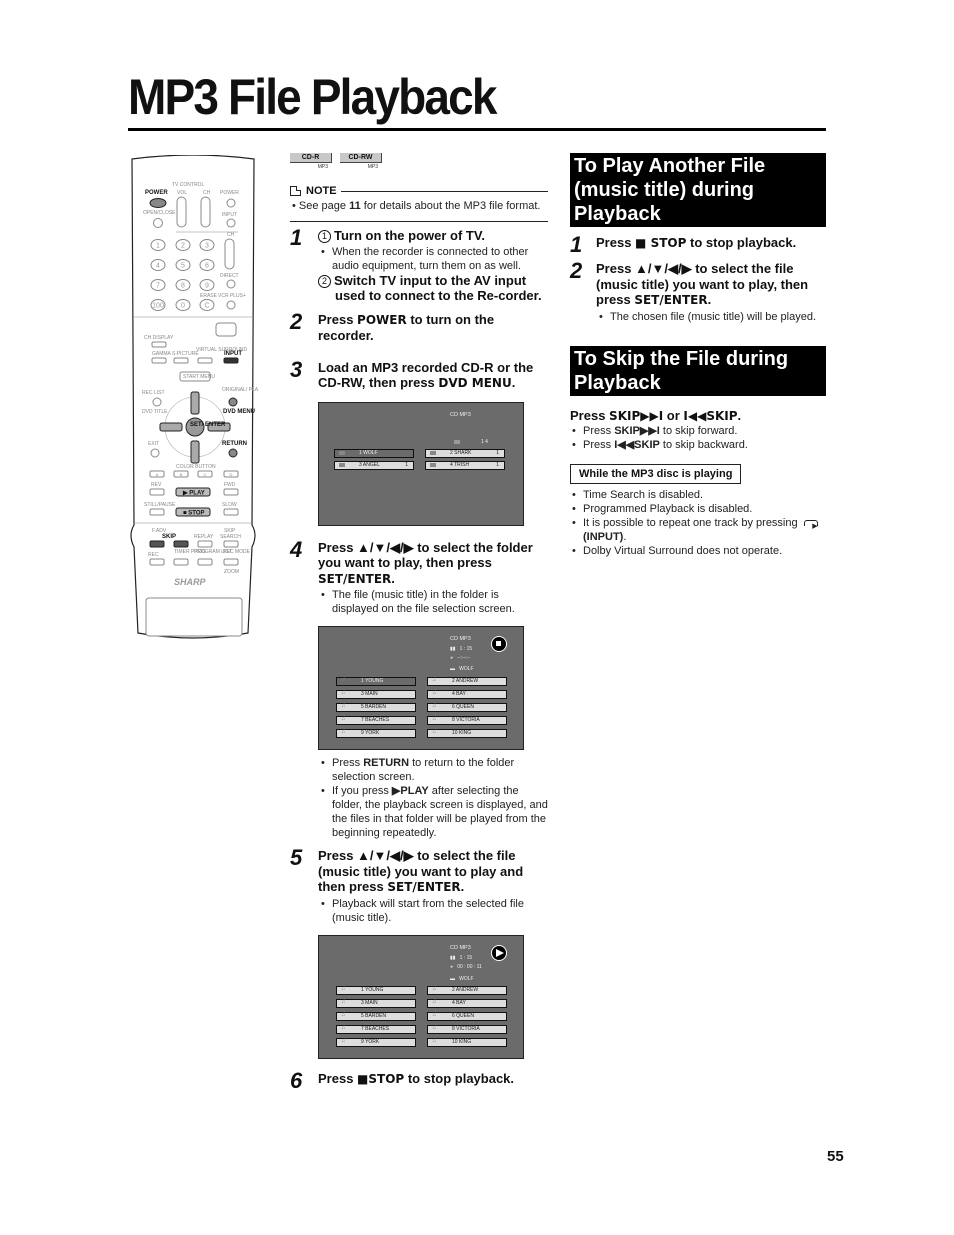 The height and width of the screenshot is (1235, 954). I want to click on step-number: 2, so click(296, 321).